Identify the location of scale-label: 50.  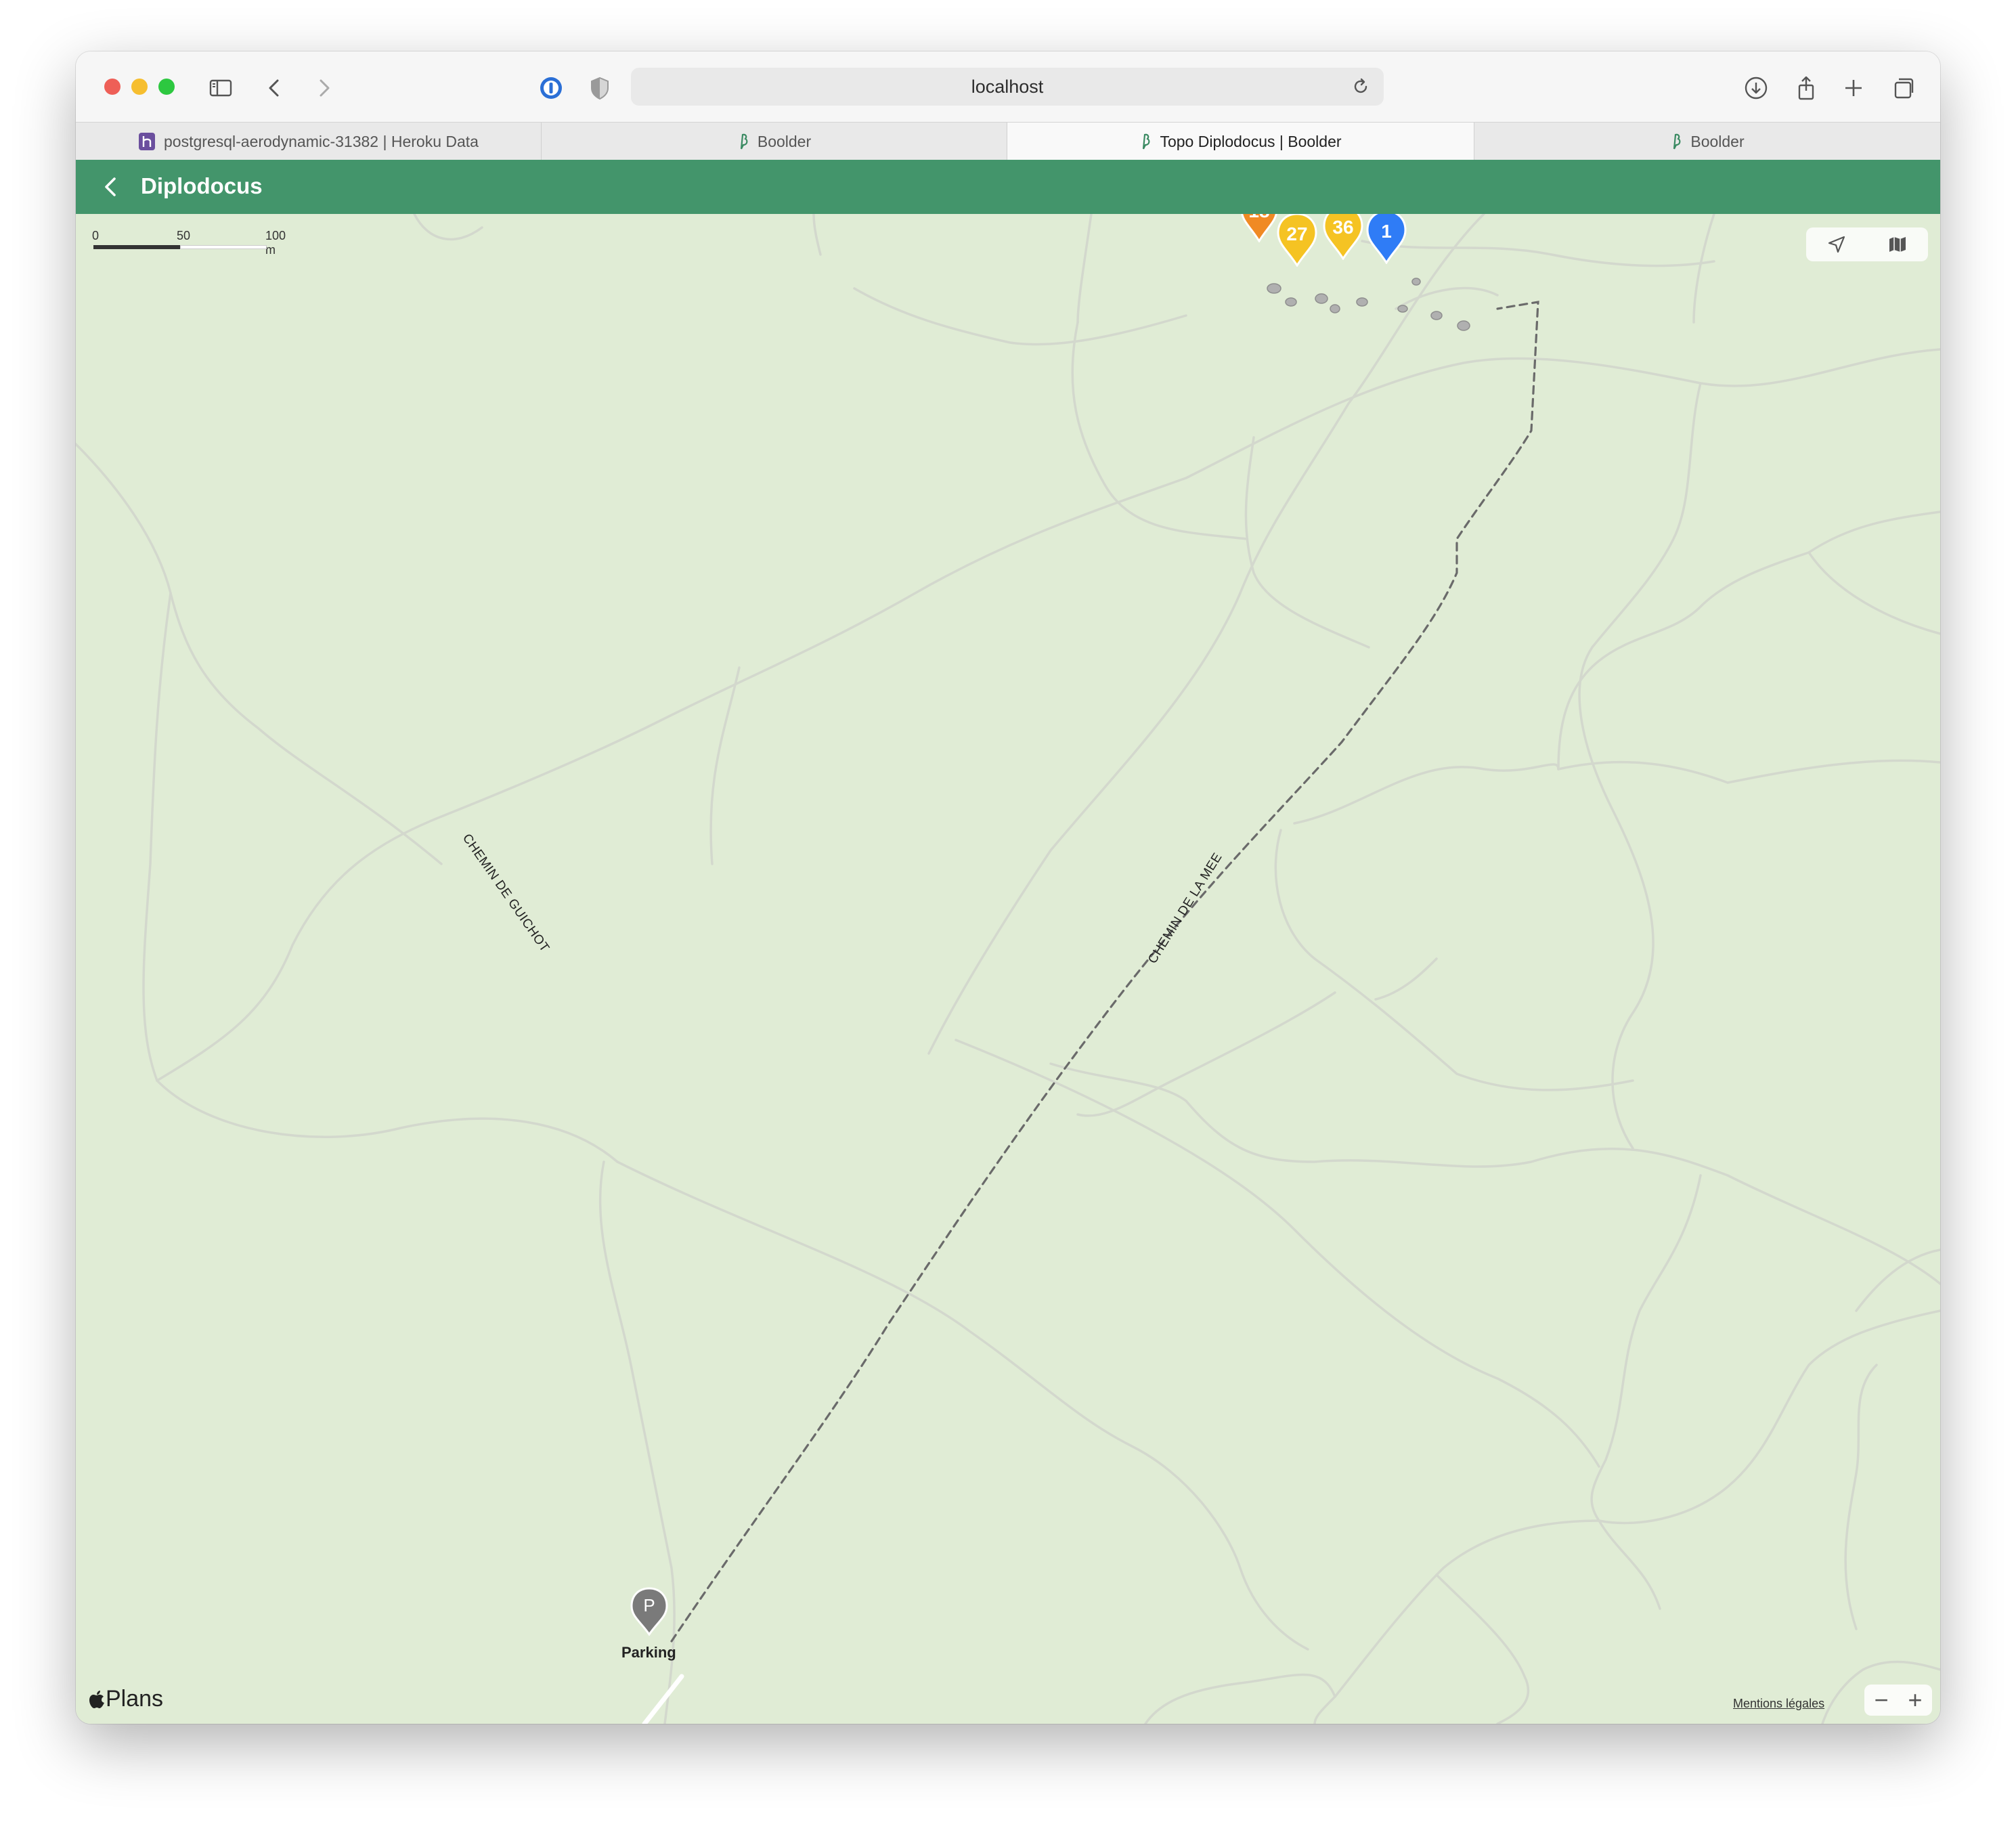
(184, 235).